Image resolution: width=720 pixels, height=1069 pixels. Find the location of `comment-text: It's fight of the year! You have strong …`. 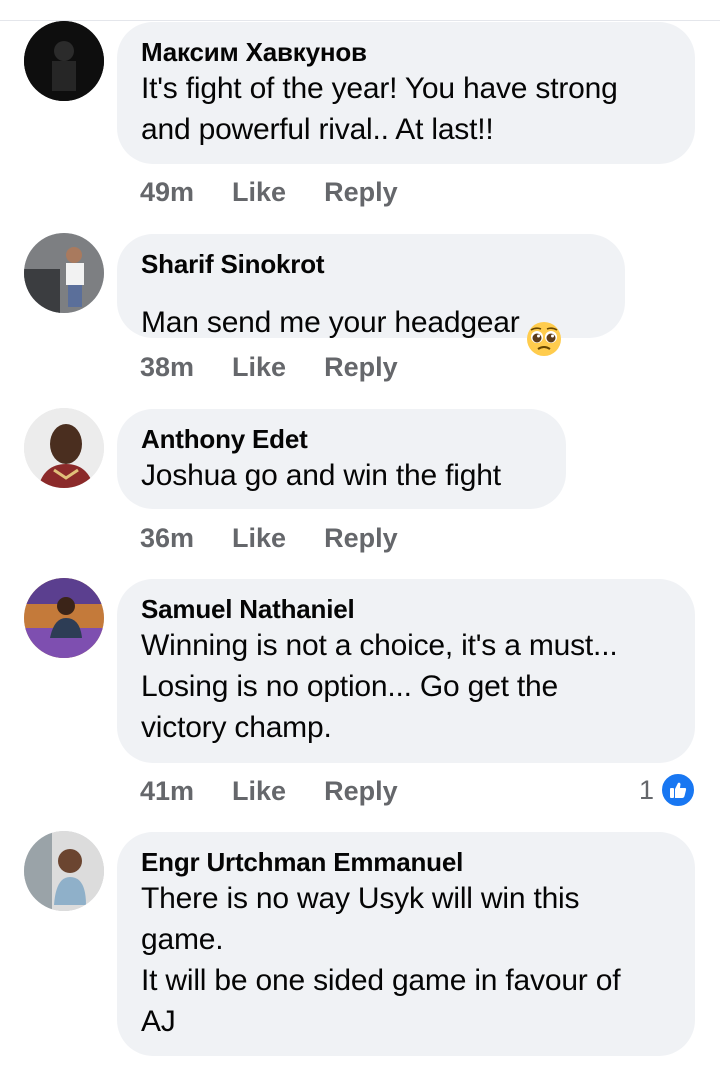

comment-text: It's fight of the year! You have strong … is located at coordinates (379, 109).